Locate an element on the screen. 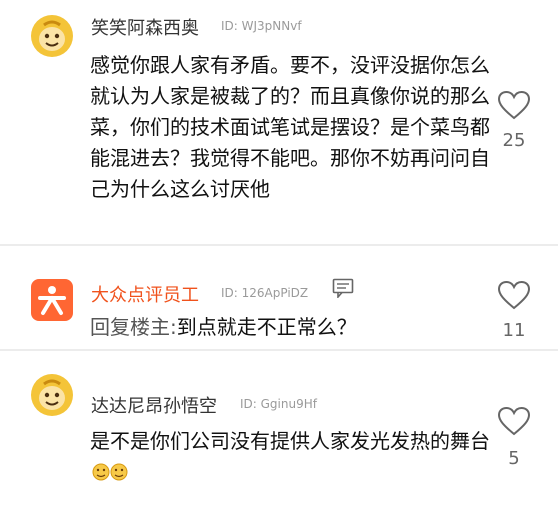 Image resolution: width=558 pixels, height=509 pixels. like-count: 11 is located at coordinates (514, 330).